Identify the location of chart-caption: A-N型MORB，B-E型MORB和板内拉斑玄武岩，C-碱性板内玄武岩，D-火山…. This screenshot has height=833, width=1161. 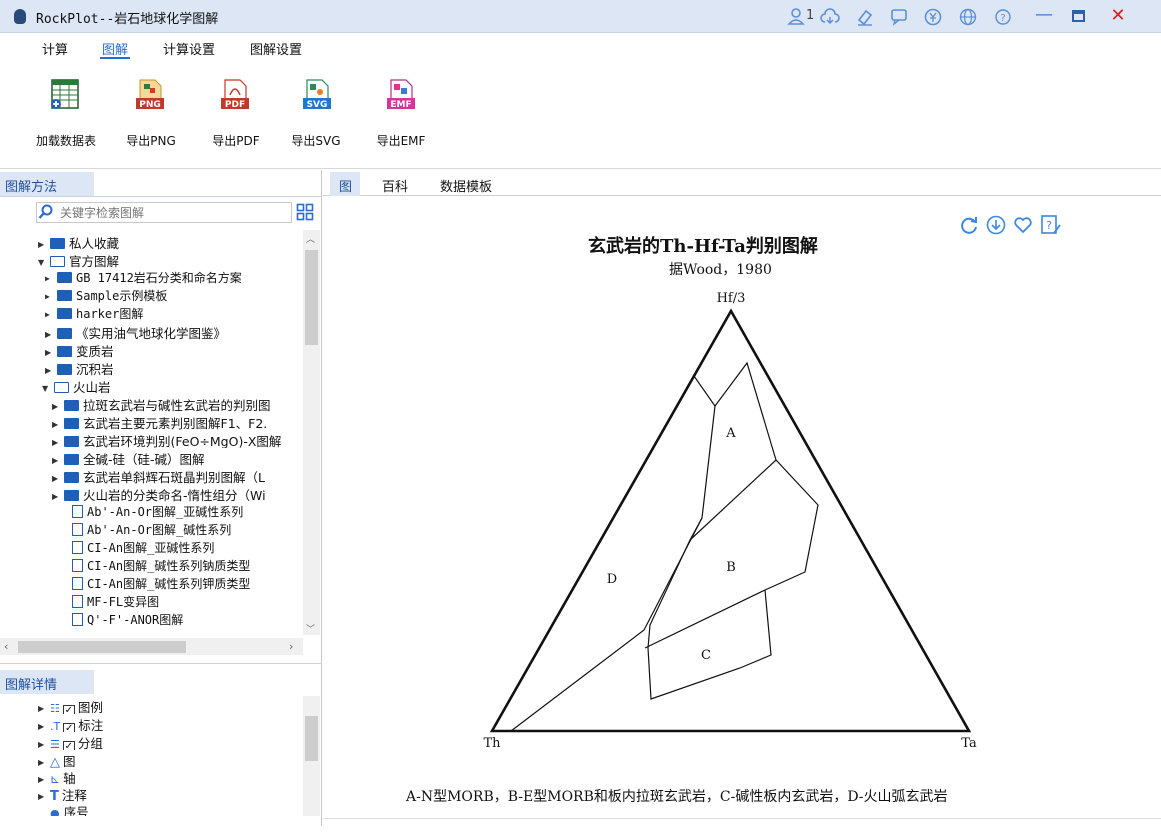
(677, 797).